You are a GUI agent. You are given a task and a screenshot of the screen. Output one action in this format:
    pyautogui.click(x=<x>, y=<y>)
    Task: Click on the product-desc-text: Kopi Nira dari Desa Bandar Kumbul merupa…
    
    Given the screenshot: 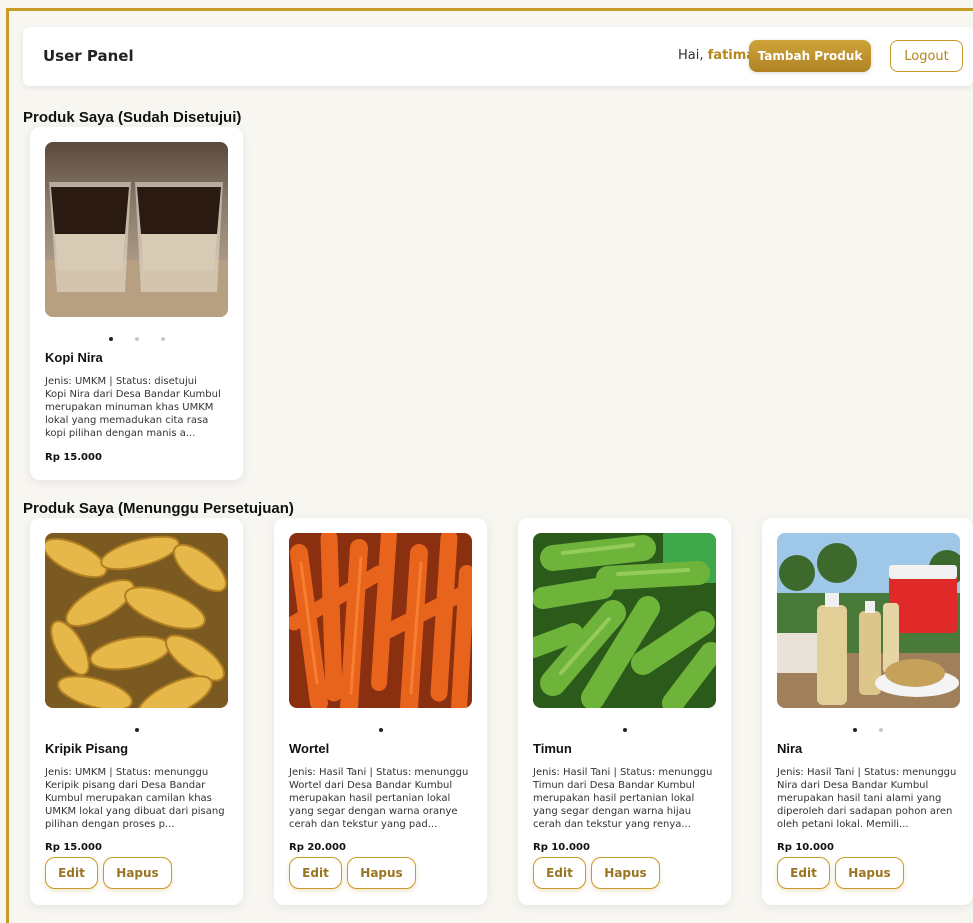 What is the action you would take?
    pyautogui.click(x=133, y=414)
    